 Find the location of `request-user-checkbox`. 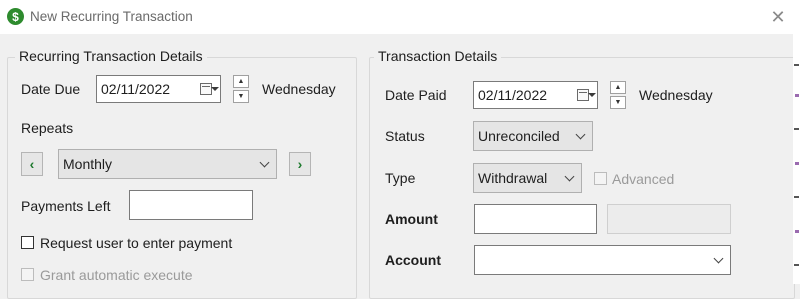

request-user-checkbox is located at coordinates (27, 242).